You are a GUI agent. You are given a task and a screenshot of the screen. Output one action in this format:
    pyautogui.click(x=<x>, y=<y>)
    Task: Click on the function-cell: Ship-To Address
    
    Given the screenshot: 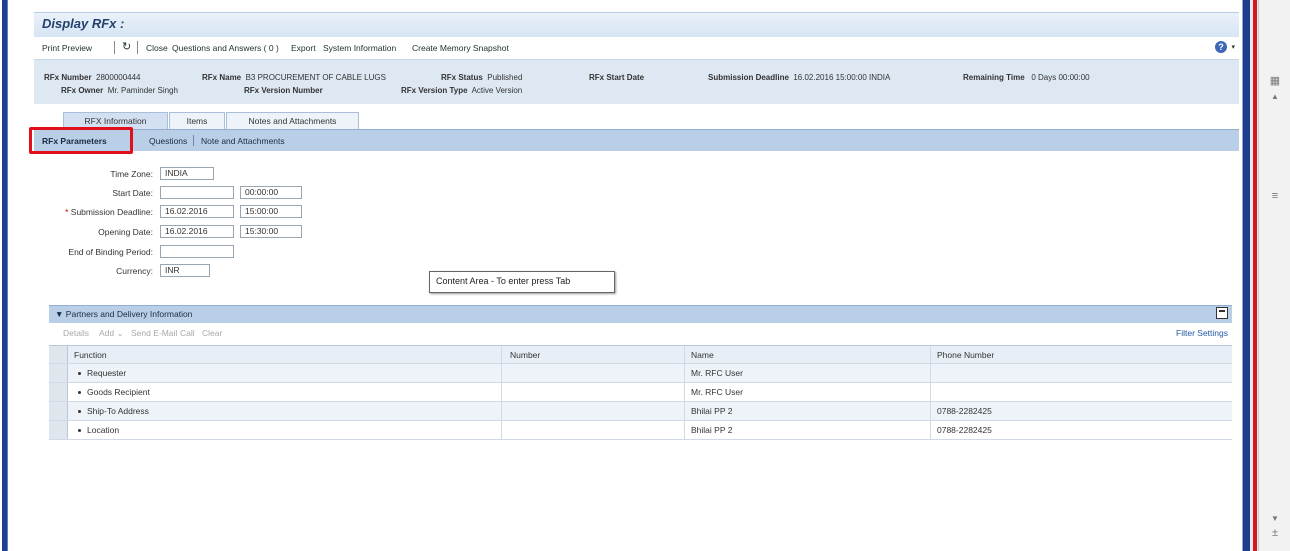 What is the action you would take?
    pyautogui.click(x=285, y=411)
    